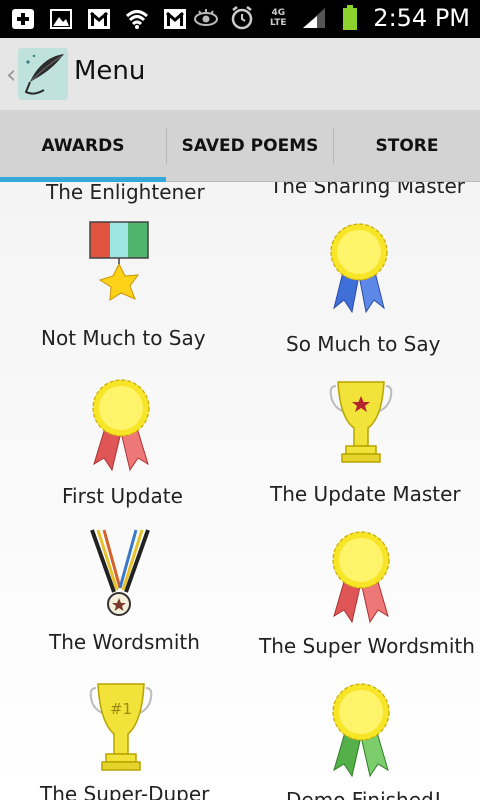 The height and width of the screenshot is (800, 480). I want to click on tab-store: STORE, so click(407, 146).